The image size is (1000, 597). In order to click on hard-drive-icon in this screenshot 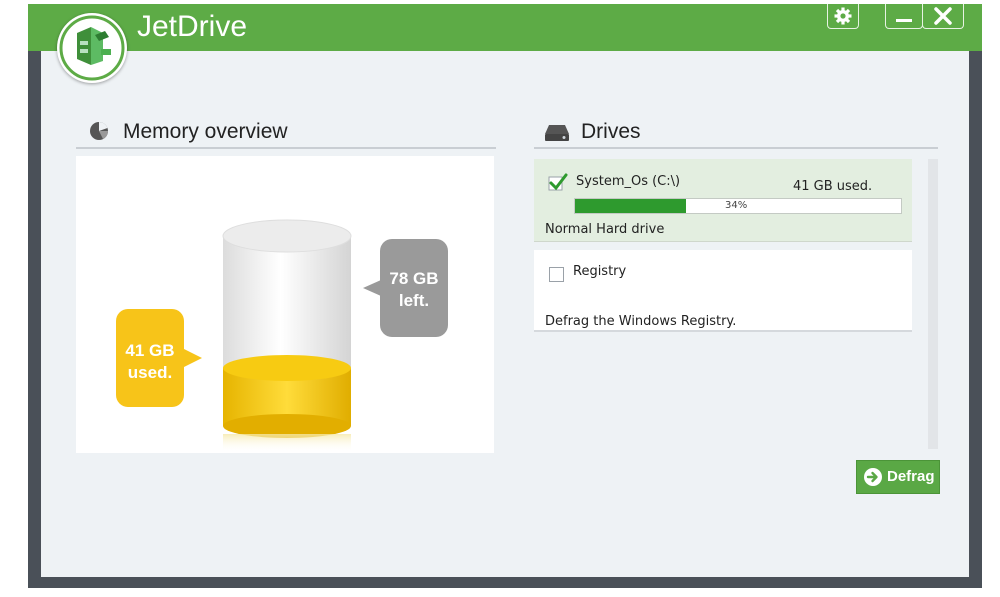, I will do `click(557, 133)`.